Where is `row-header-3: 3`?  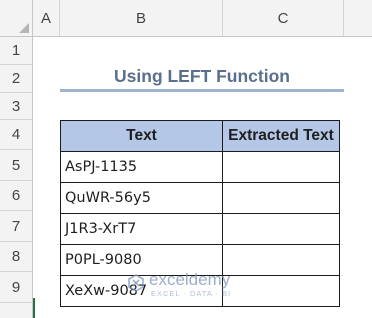
row-header-3: 3 is located at coordinates (16, 106).